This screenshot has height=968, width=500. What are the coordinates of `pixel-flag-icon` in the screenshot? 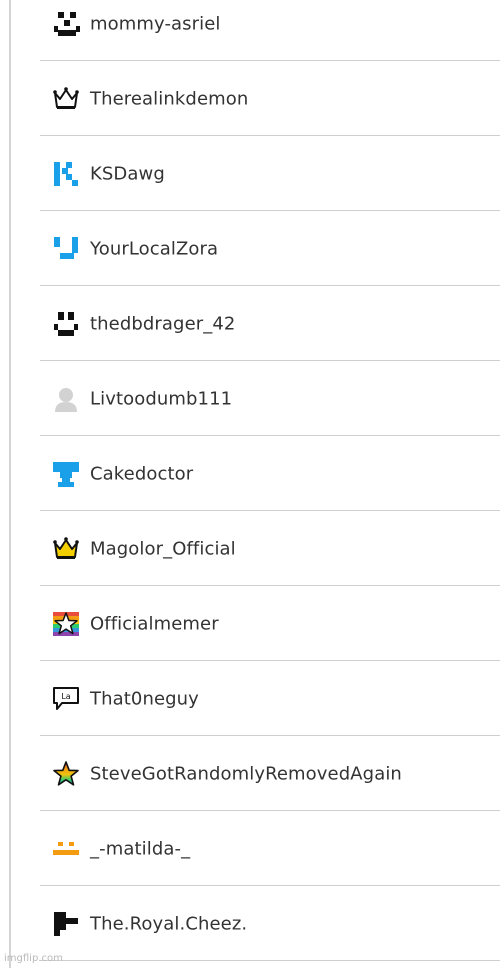 It's located at (66, 924).